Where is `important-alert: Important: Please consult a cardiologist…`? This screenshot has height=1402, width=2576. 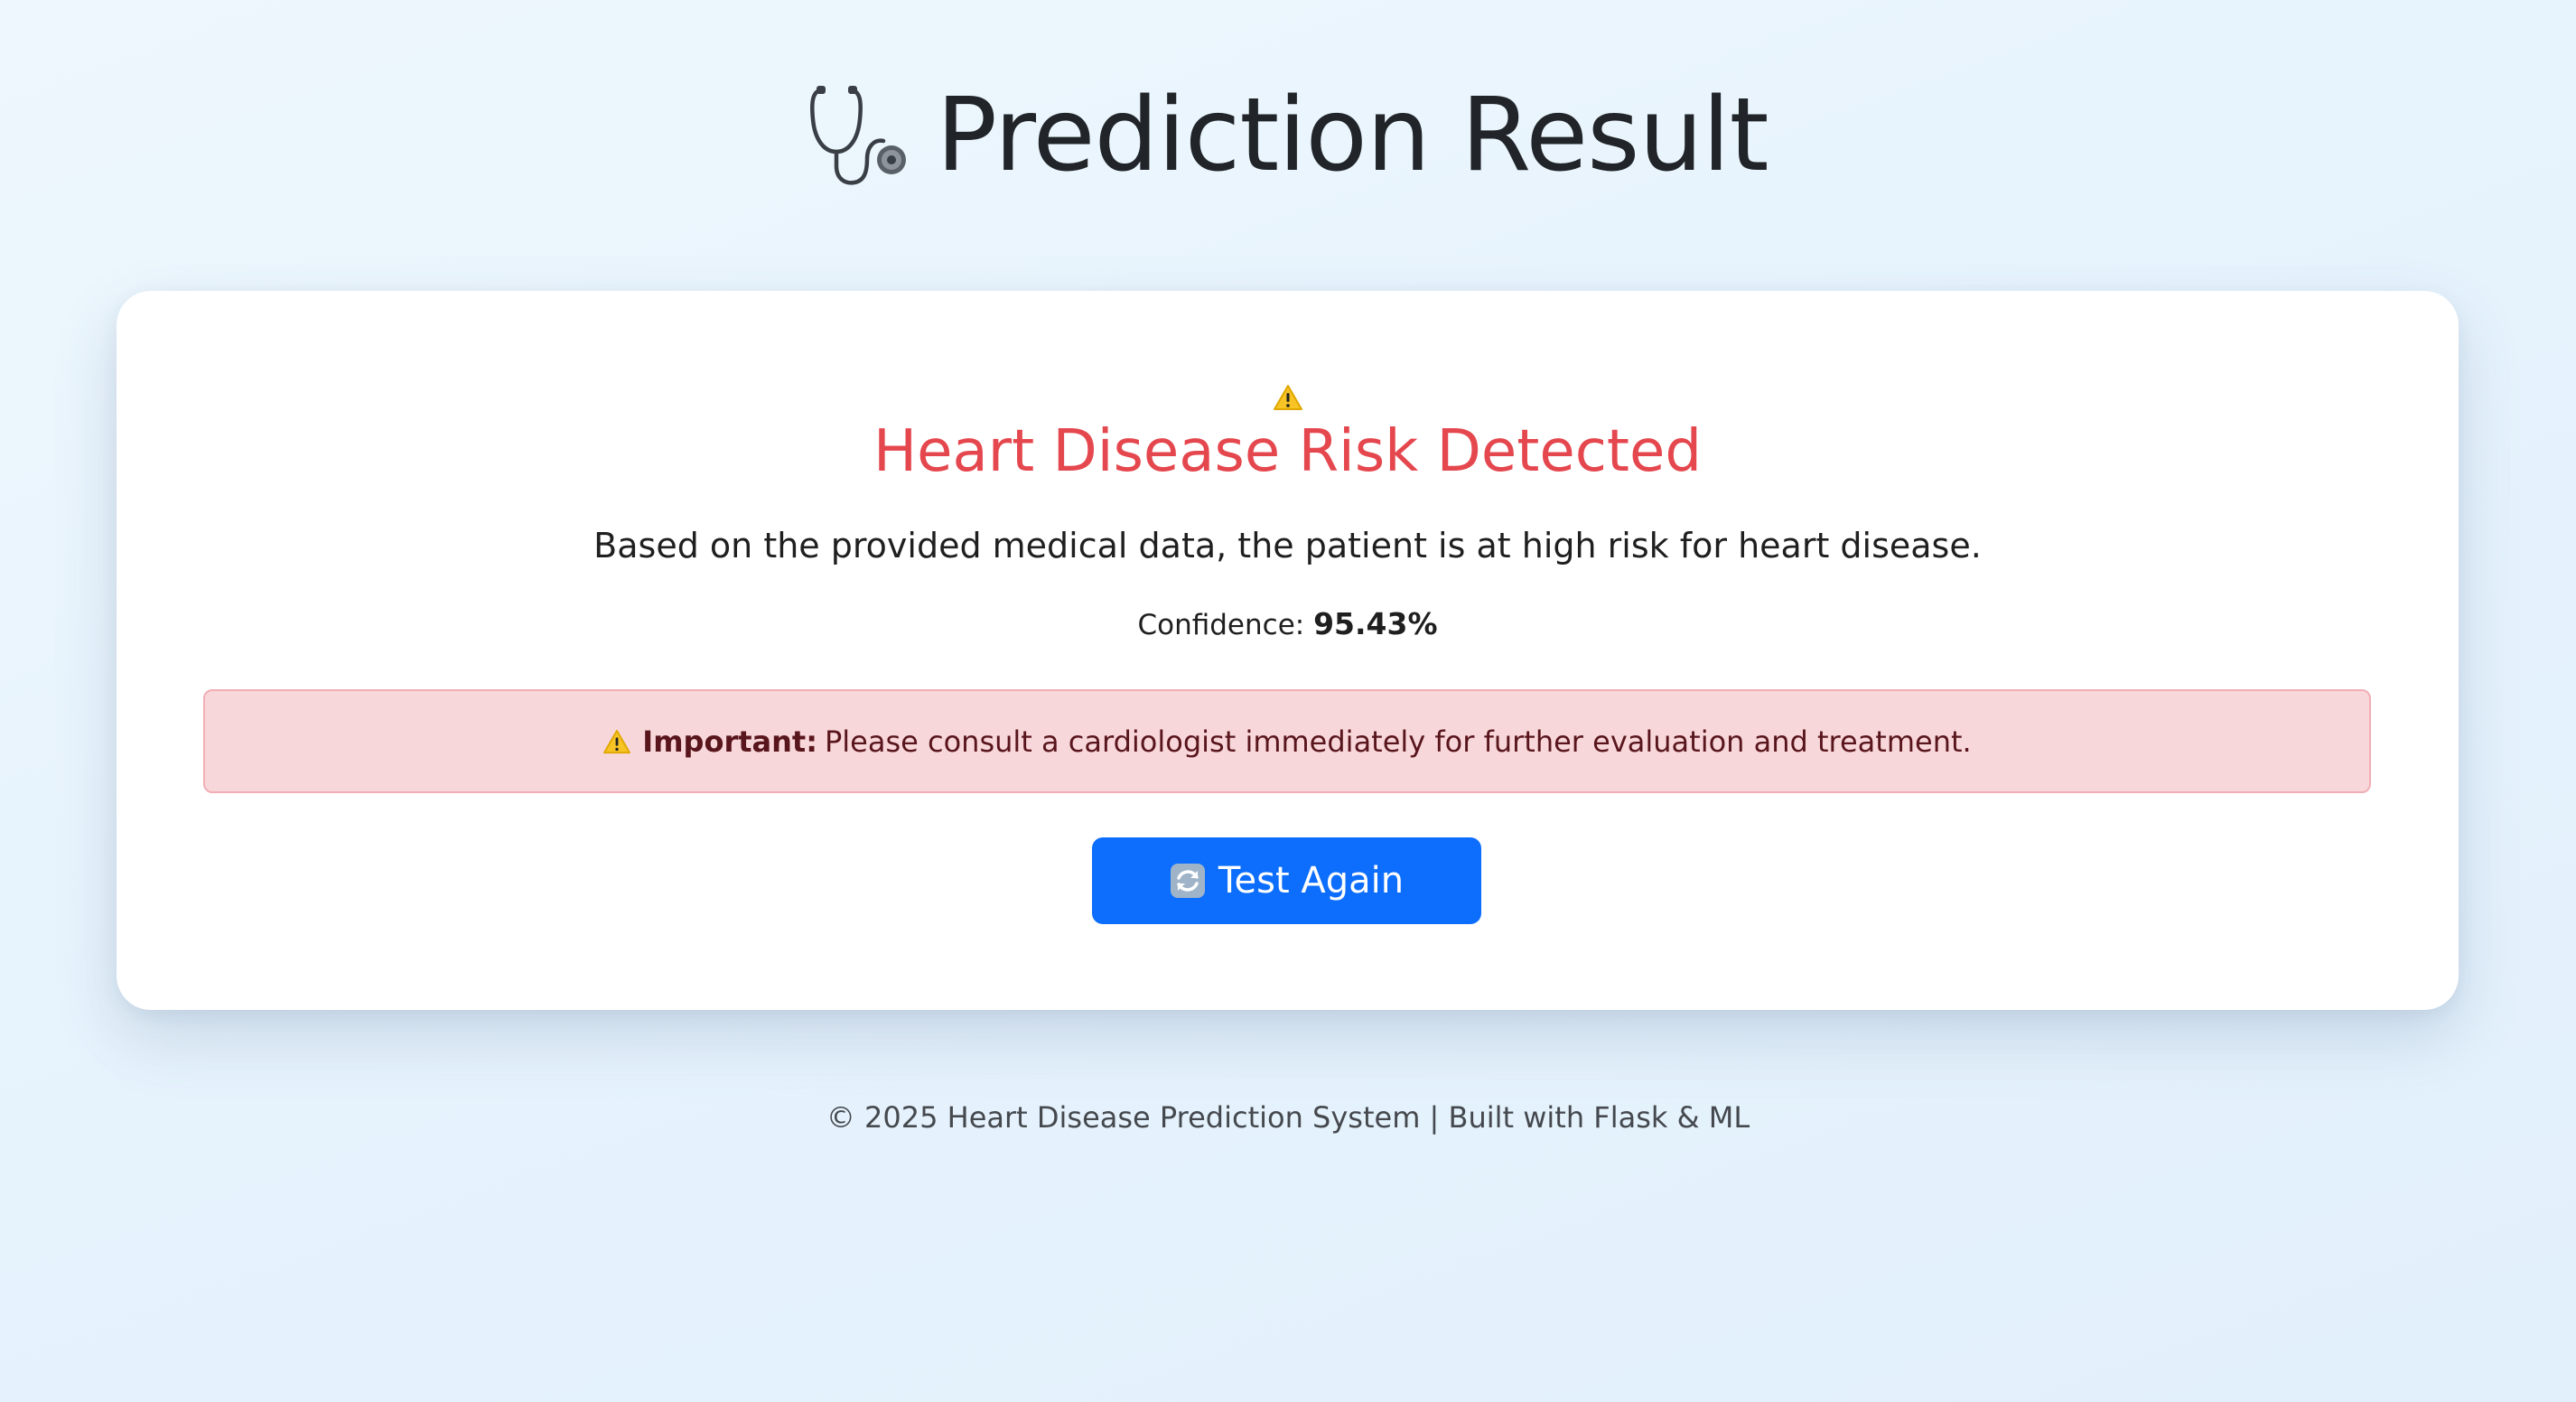 important-alert: Important: Please consult a cardiologist… is located at coordinates (1287, 741).